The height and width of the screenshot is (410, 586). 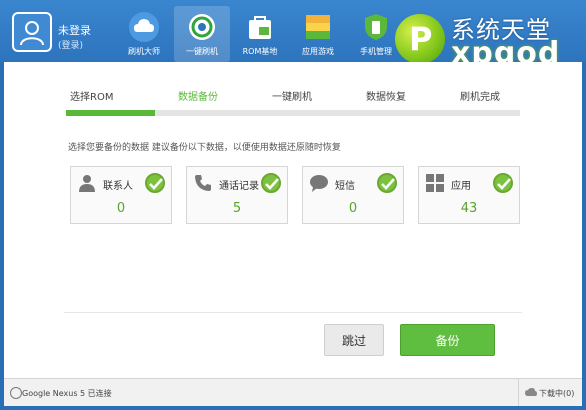 I want to click on nav-item-one-click-flash: 一键刷机, so click(x=202, y=34).